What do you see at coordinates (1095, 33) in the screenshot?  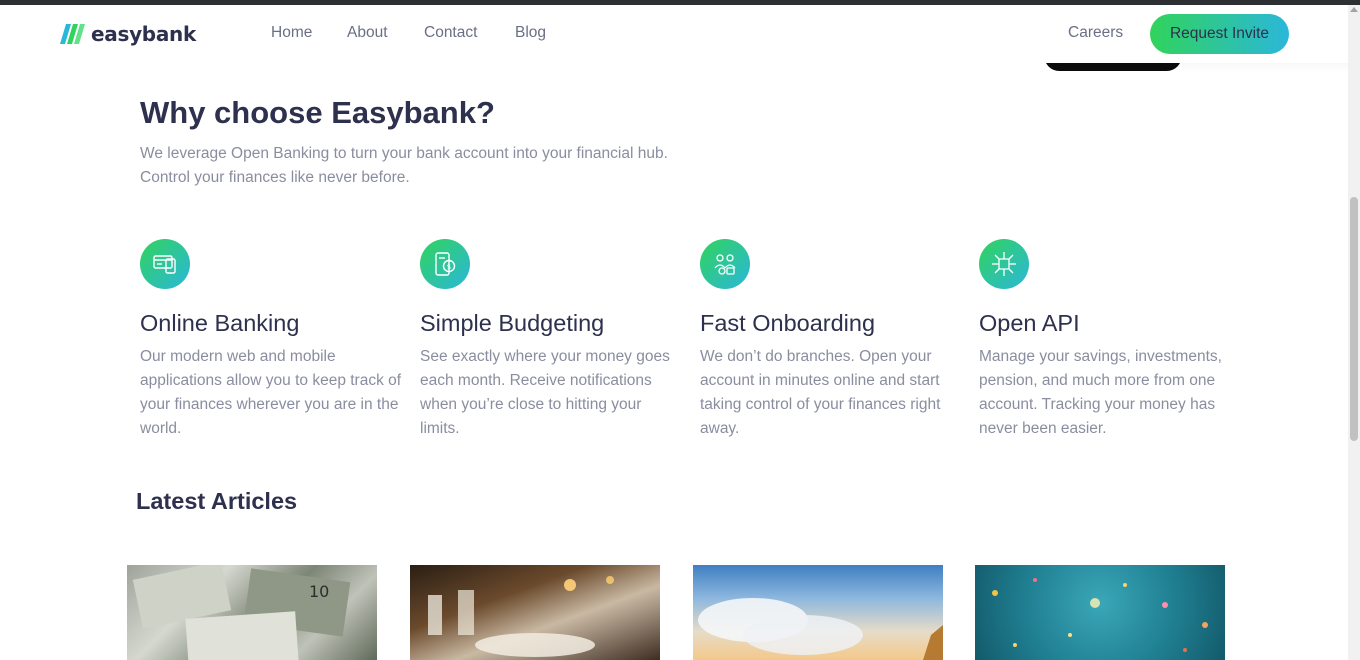 I see `nav-link-careers: Careers` at bounding box center [1095, 33].